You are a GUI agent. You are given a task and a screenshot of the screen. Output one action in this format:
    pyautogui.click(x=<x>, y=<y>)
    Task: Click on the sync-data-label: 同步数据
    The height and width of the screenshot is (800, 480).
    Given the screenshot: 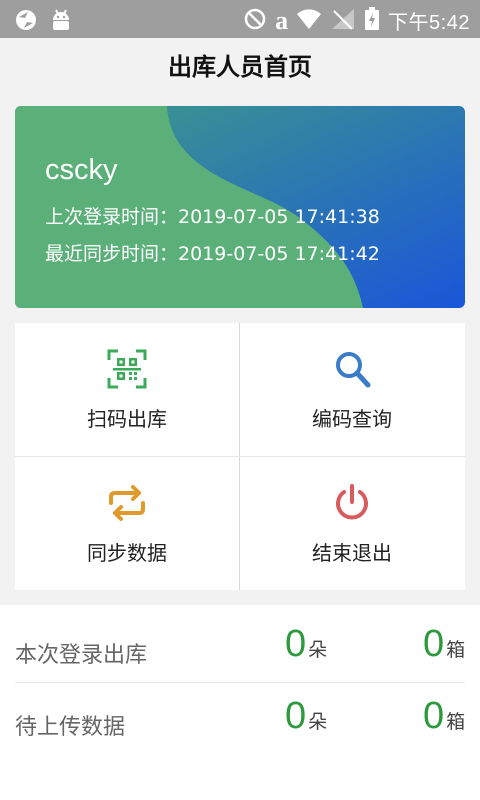 What is the action you would take?
    pyautogui.click(x=127, y=553)
    